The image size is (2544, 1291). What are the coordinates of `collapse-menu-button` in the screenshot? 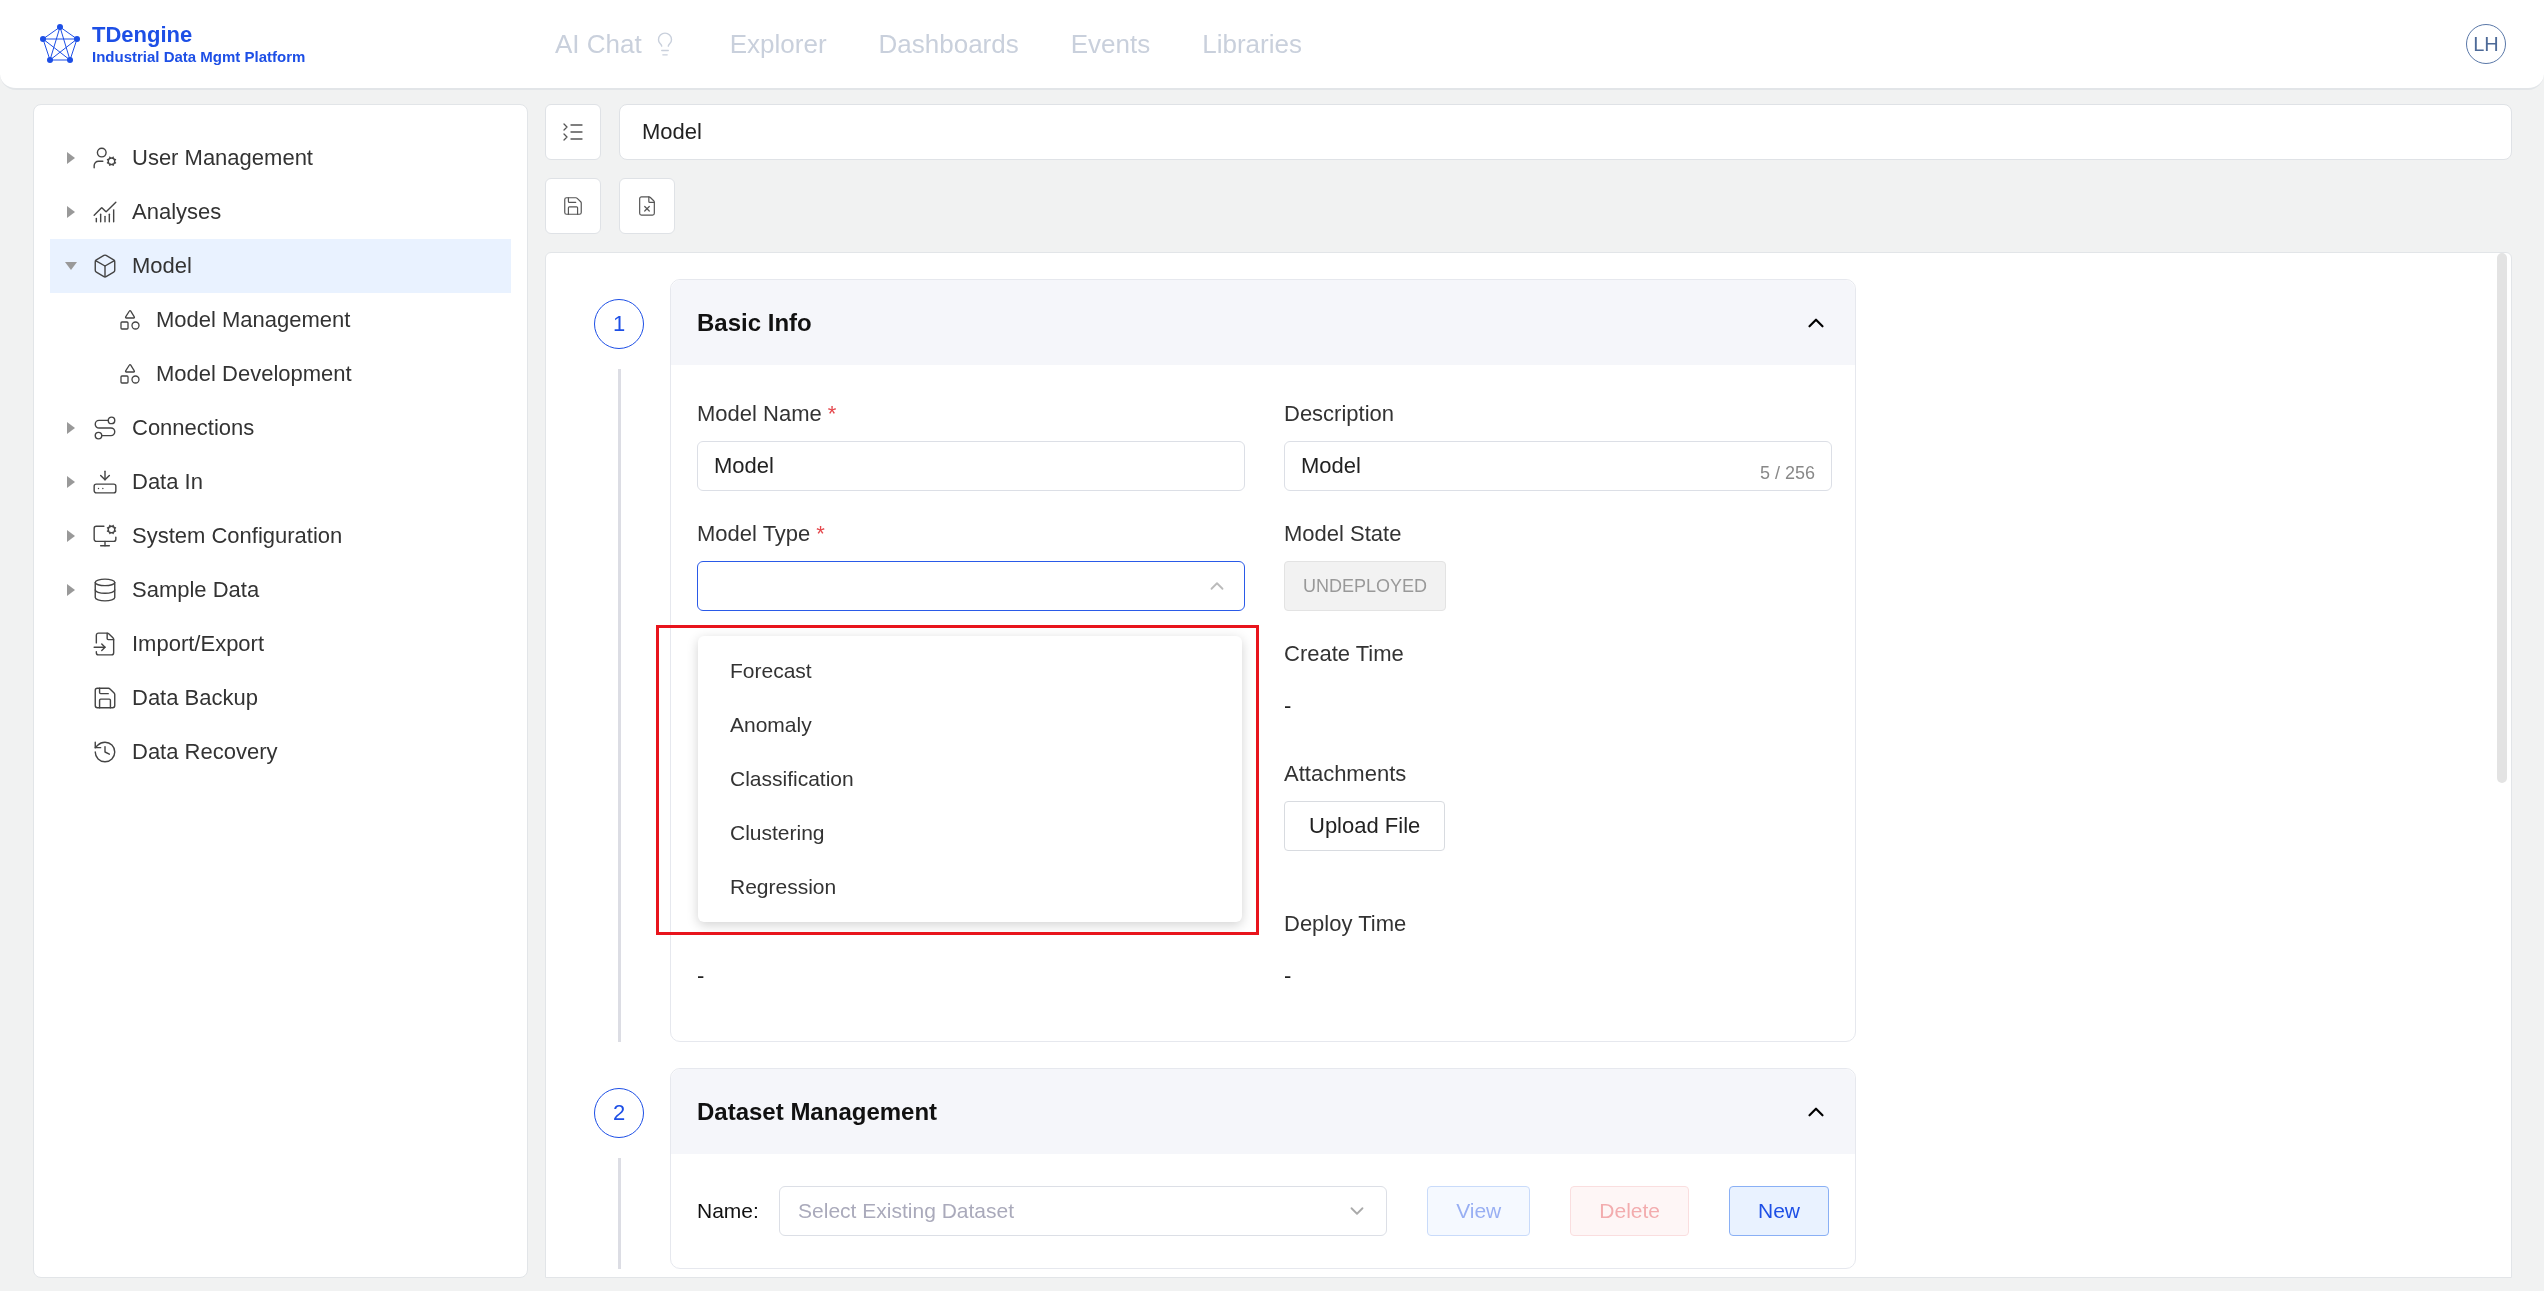 It's located at (573, 132).